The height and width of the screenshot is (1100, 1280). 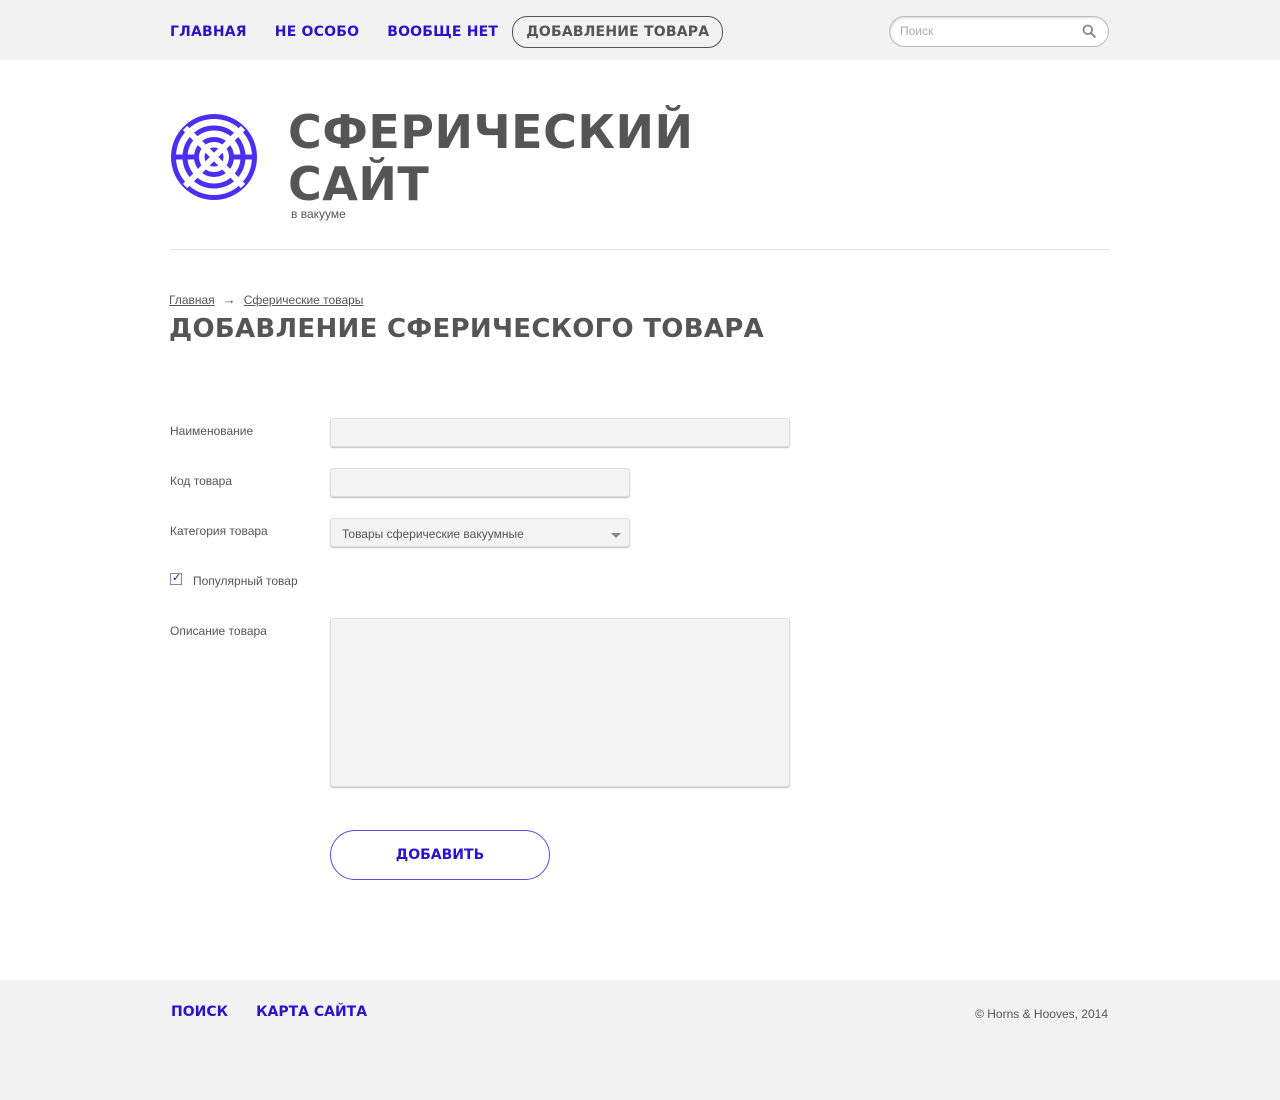 I want to click on name-field, so click(x=560, y=432).